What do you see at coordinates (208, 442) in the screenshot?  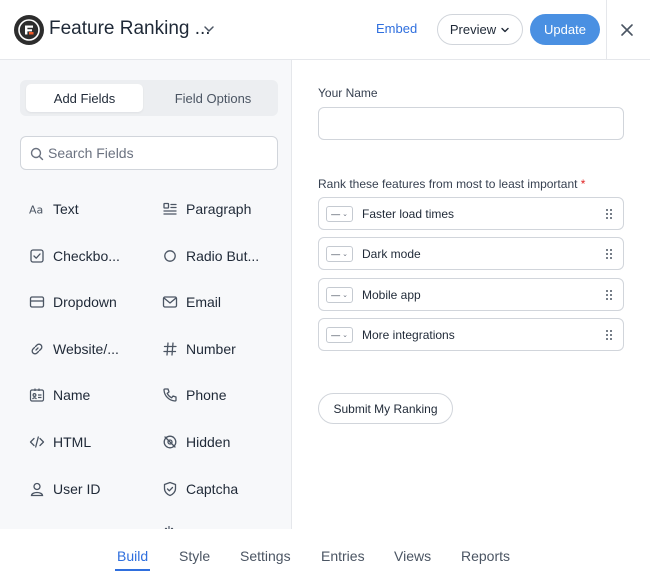 I see `field-label: Hidden` at bounding box center [208, 442].